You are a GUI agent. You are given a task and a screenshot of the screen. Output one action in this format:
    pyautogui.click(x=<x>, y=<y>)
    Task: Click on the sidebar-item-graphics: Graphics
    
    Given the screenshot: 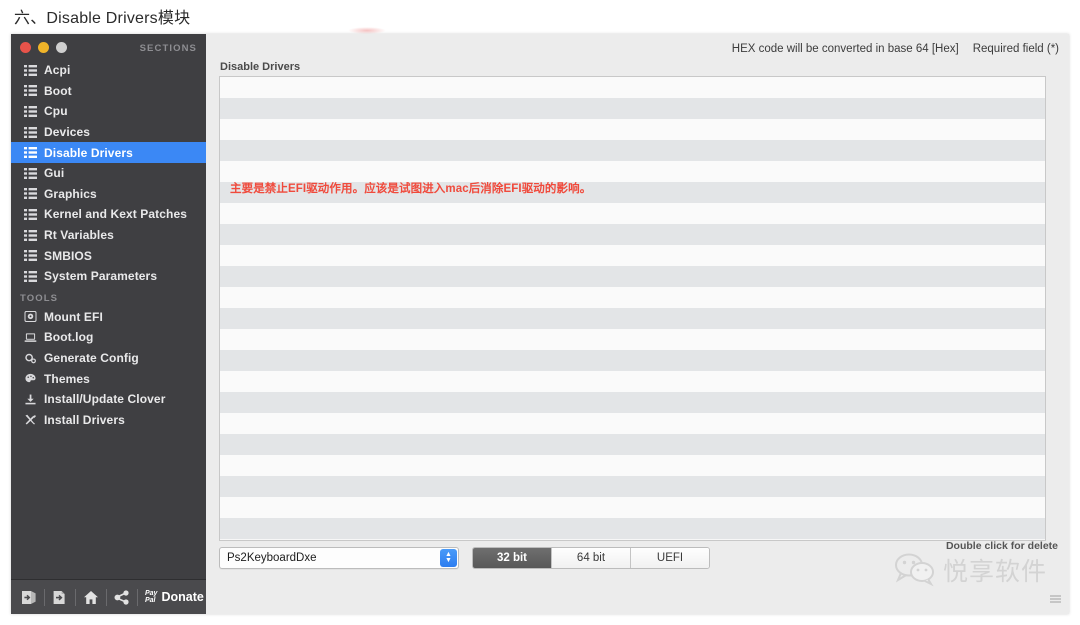 What is the action you would take?
    pyautogui.click(x=108, y=194)
    